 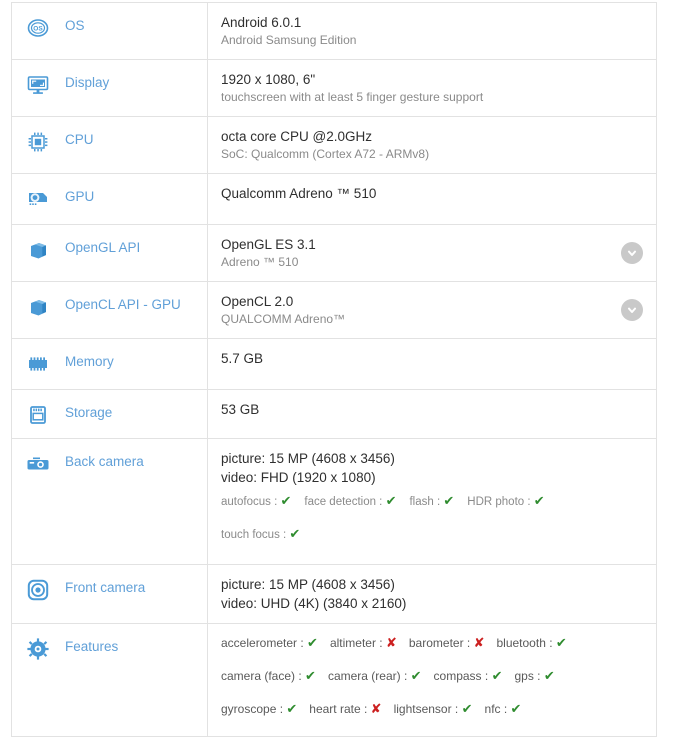 What do you see at coordinates (38, 649) in the screenshot?
I see `gear-icon` at bounding box center [38, 649].